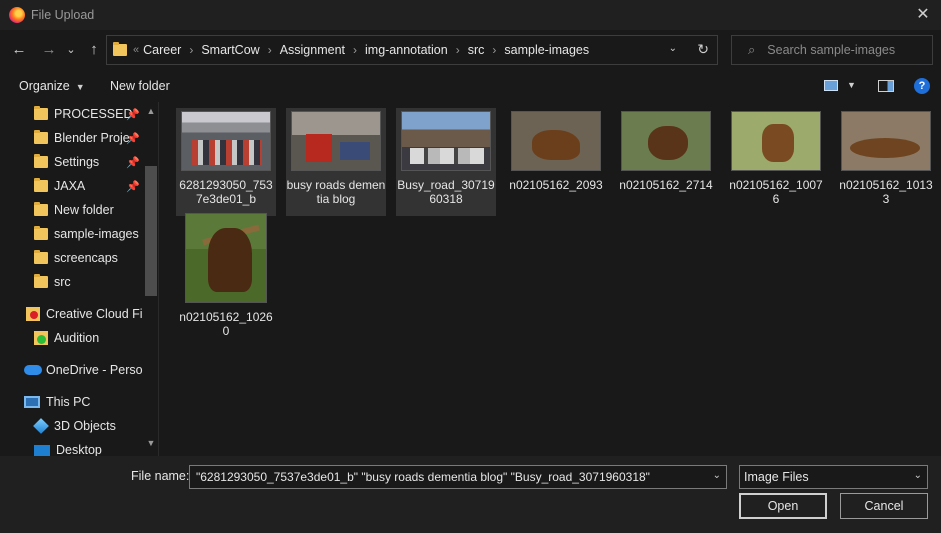 The width and height of the screenshot is (941, 533). I want to click on forward-icon: →, so click(49, 50).